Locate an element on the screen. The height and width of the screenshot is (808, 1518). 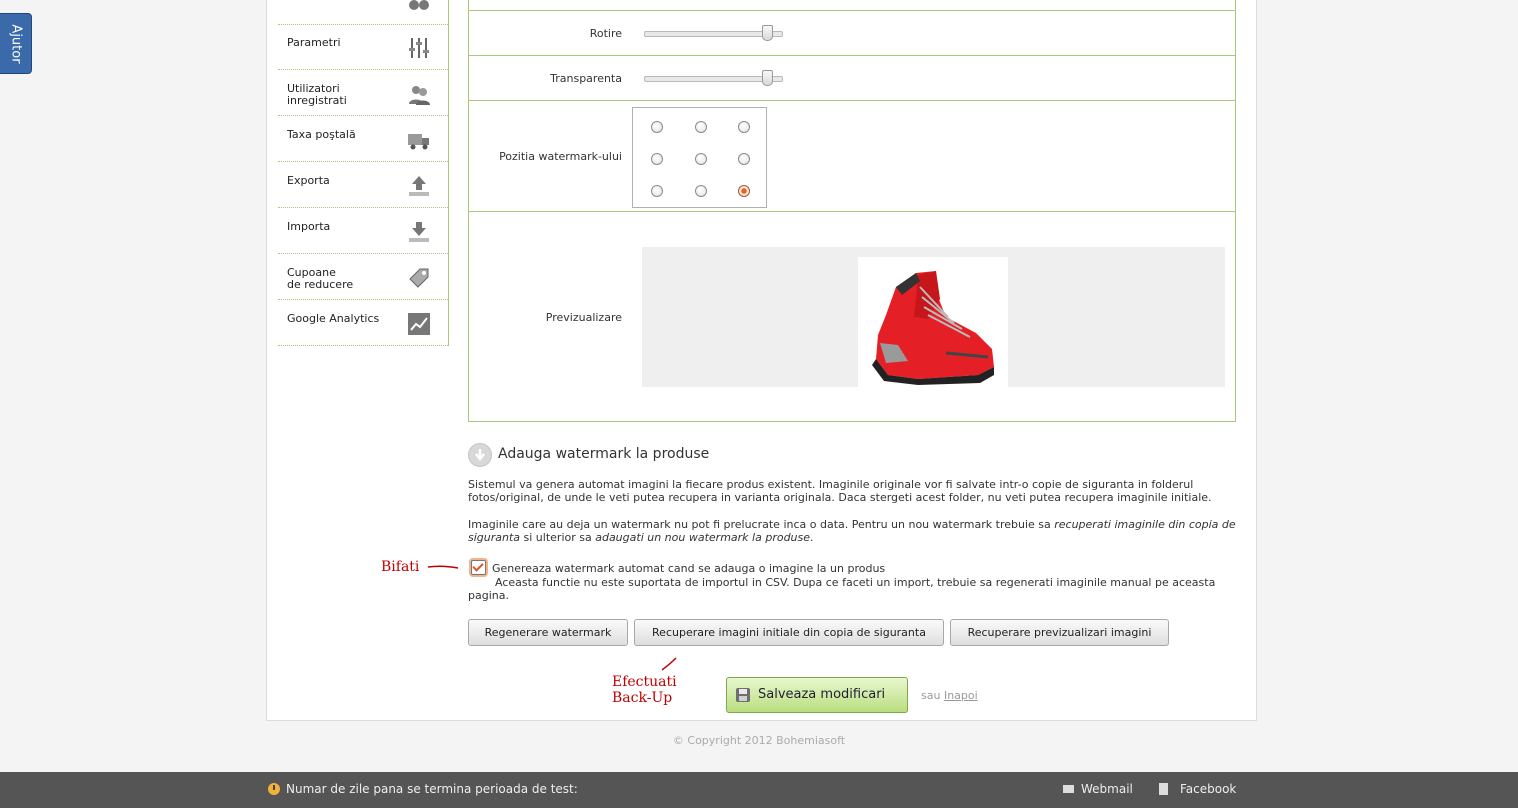
boot-image is located at coordinates (933, 328).